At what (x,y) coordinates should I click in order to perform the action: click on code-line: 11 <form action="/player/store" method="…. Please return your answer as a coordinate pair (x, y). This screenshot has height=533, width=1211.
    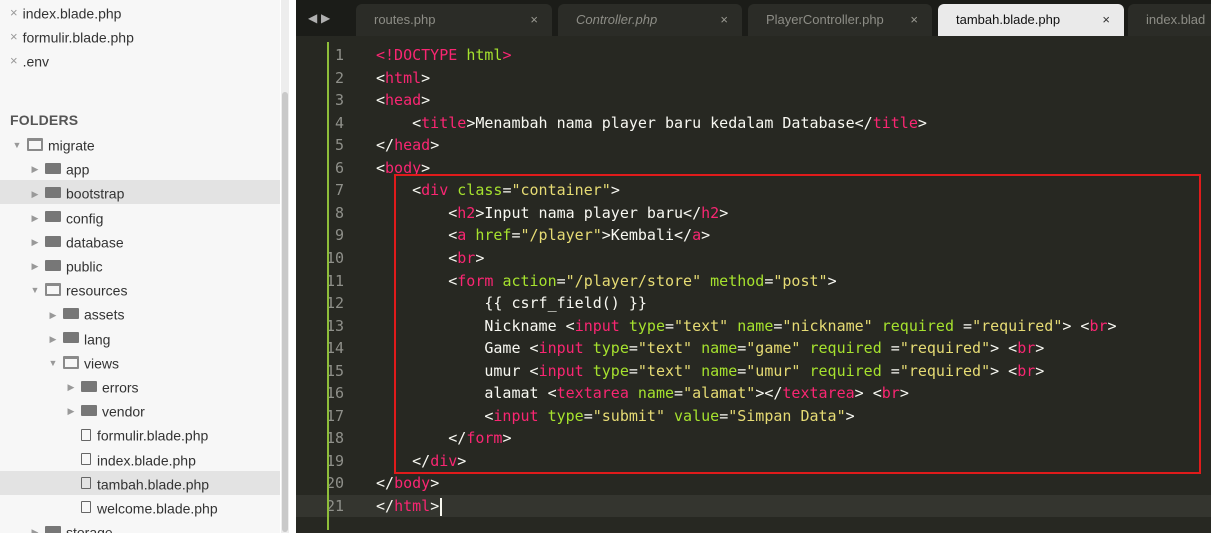
    Looking at the image, I should click on (753, 281).